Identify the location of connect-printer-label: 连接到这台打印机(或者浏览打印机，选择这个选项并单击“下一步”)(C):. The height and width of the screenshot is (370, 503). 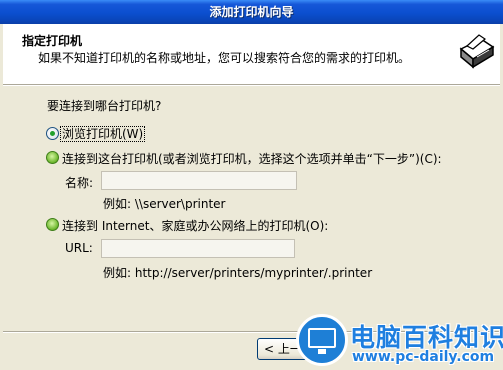
(252, 158).